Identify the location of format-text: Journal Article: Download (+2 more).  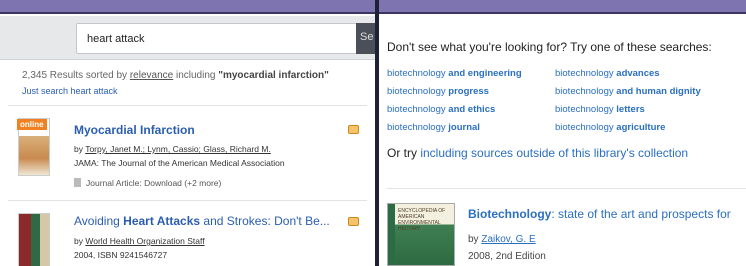
(153, 183).